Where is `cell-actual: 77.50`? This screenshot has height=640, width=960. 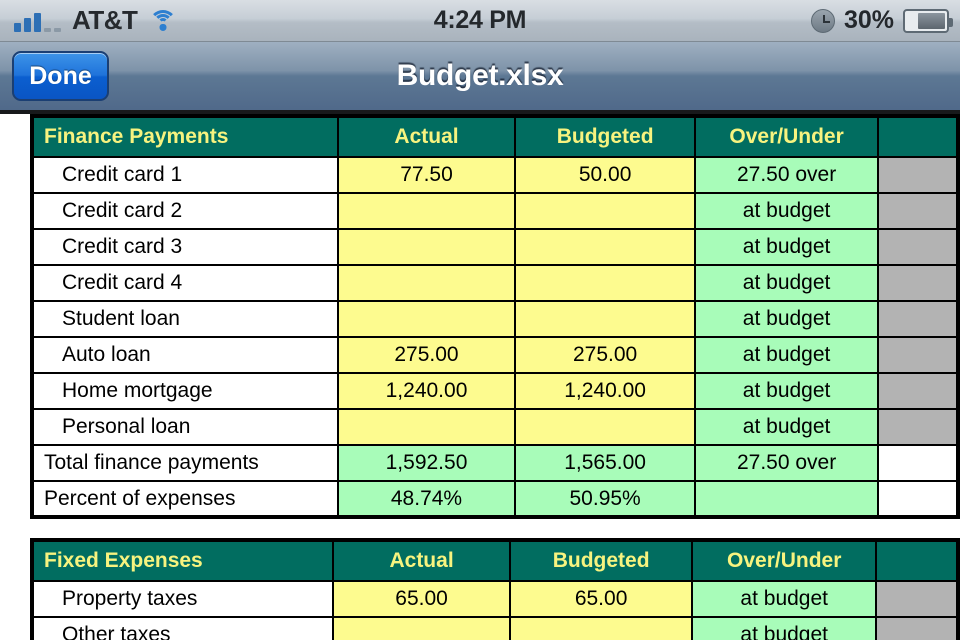
cell-actual: 77.50 is located at coordinates (426, 175).